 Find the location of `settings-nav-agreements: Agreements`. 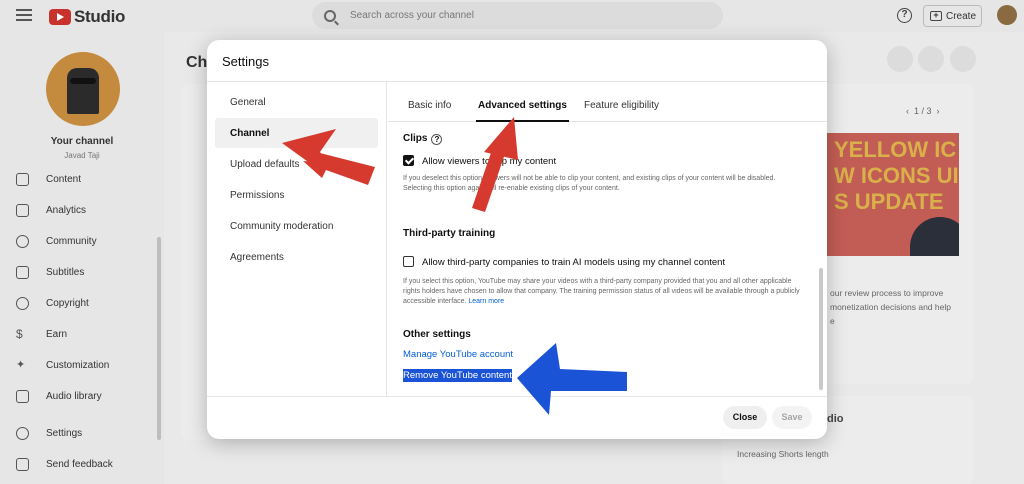

settings-nav-agreements: Agreements is located at coordinates (296, 257).